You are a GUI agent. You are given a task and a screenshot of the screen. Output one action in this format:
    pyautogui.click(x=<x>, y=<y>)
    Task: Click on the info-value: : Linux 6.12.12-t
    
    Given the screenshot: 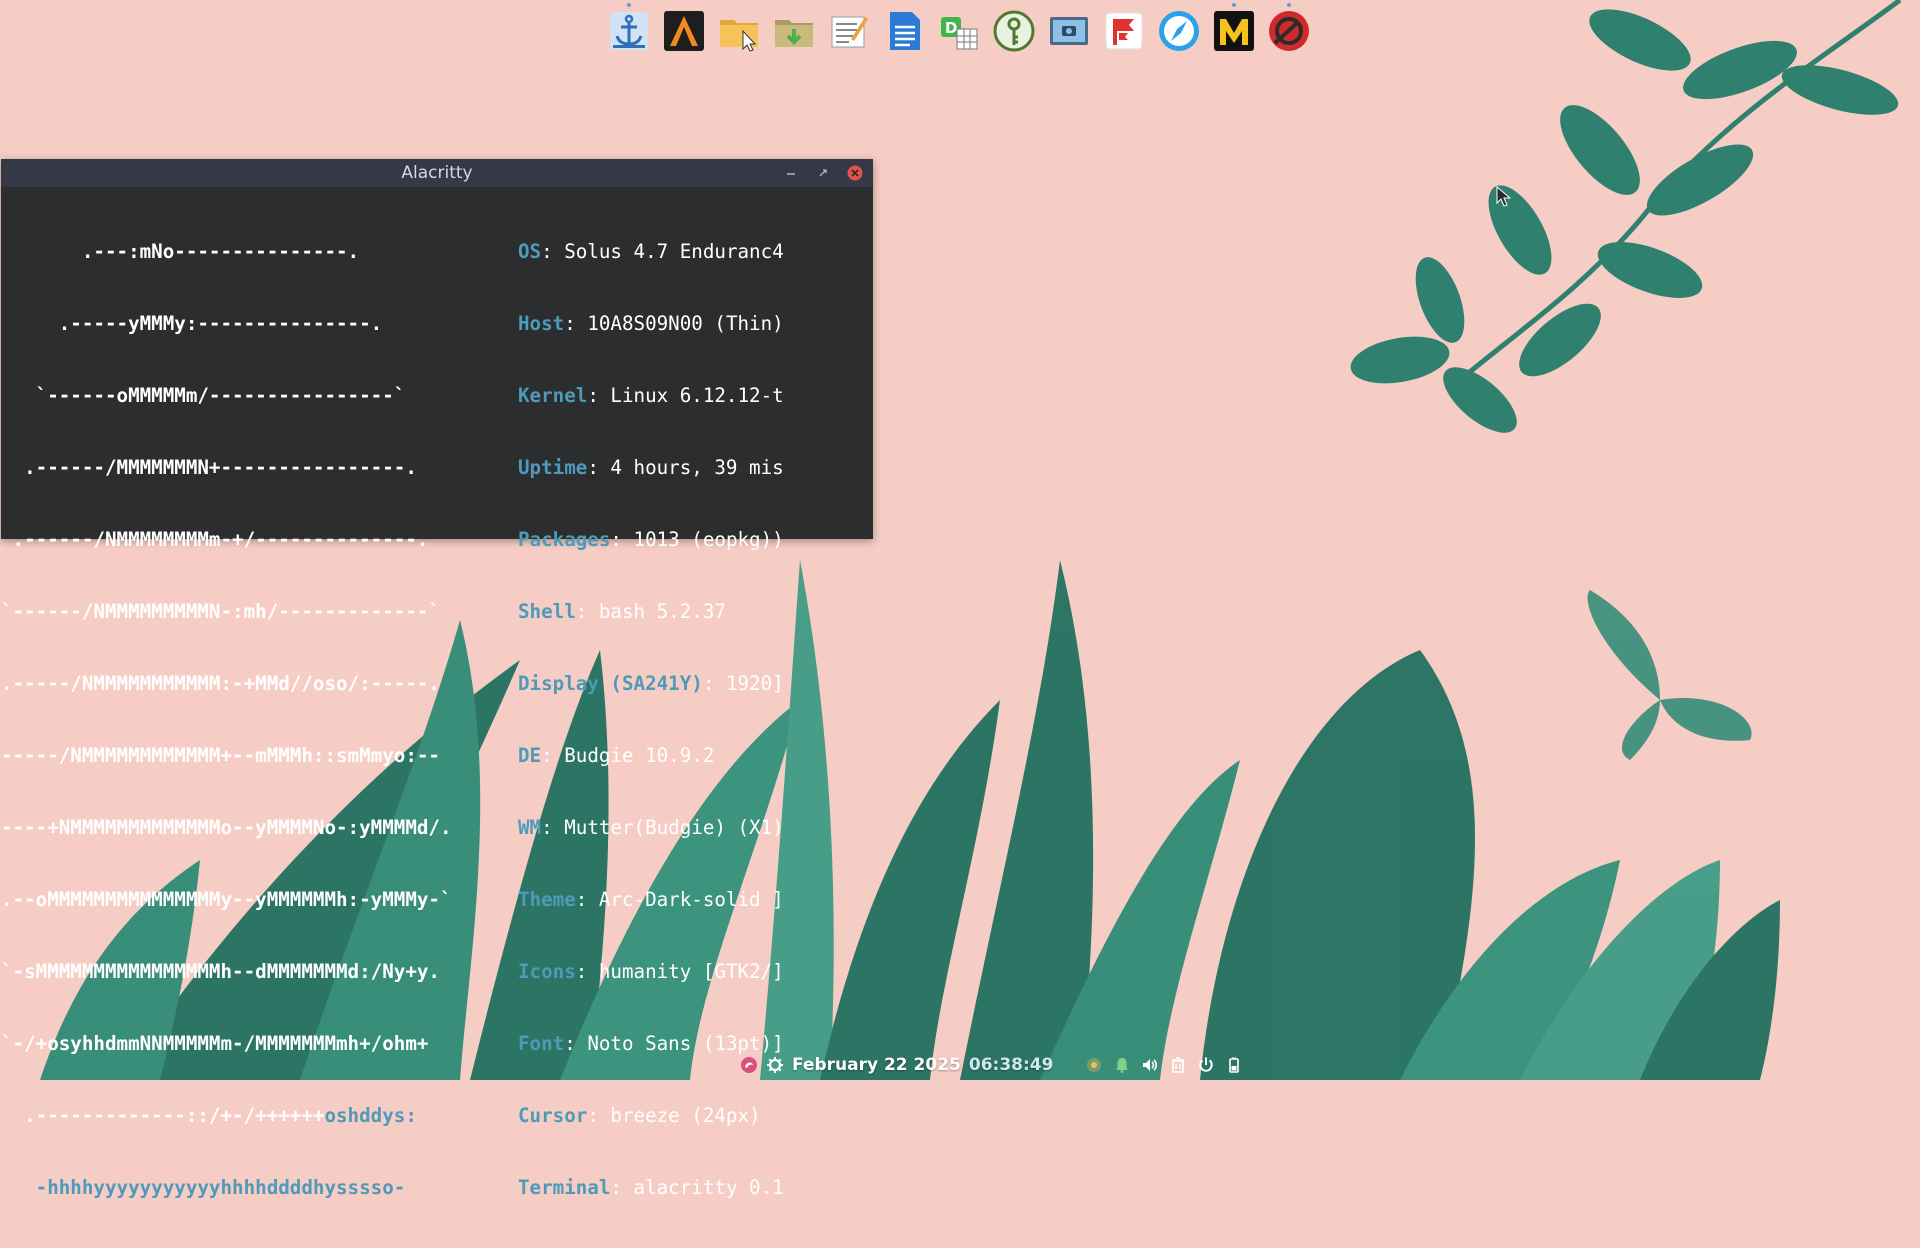 What is the action you would take?
    pyautogui.click(x=685, y=395)
    